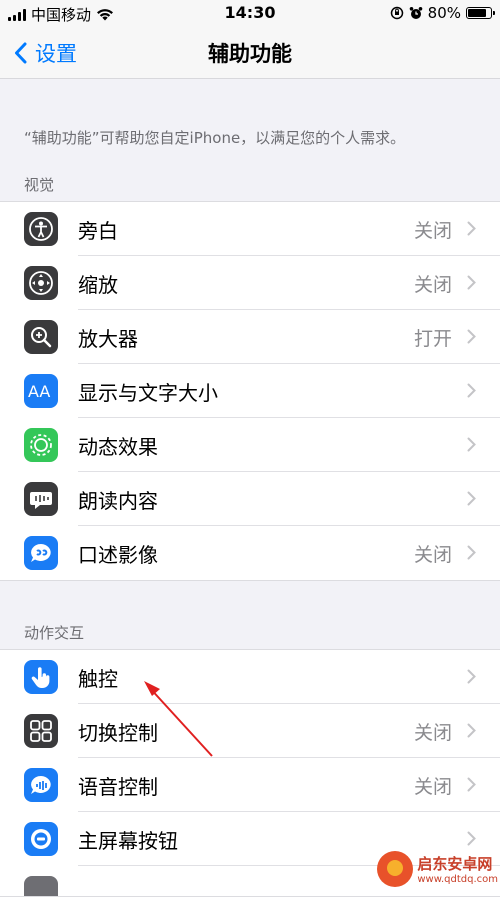  What do you see at coordinates (395, 869) in the screenshot?
I see `watermark-logo-icon` at bounding box center [395, 869].